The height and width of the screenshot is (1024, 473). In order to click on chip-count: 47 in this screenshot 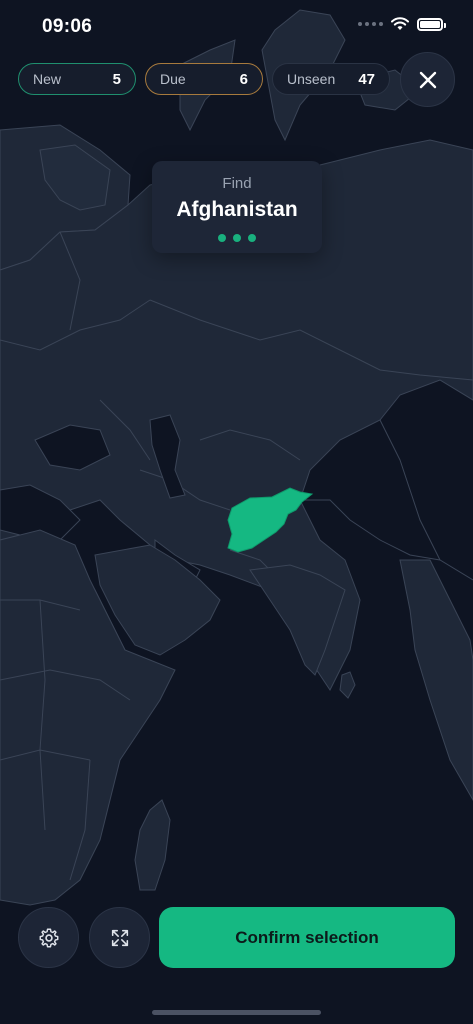, I will do `click(366, 79)`.